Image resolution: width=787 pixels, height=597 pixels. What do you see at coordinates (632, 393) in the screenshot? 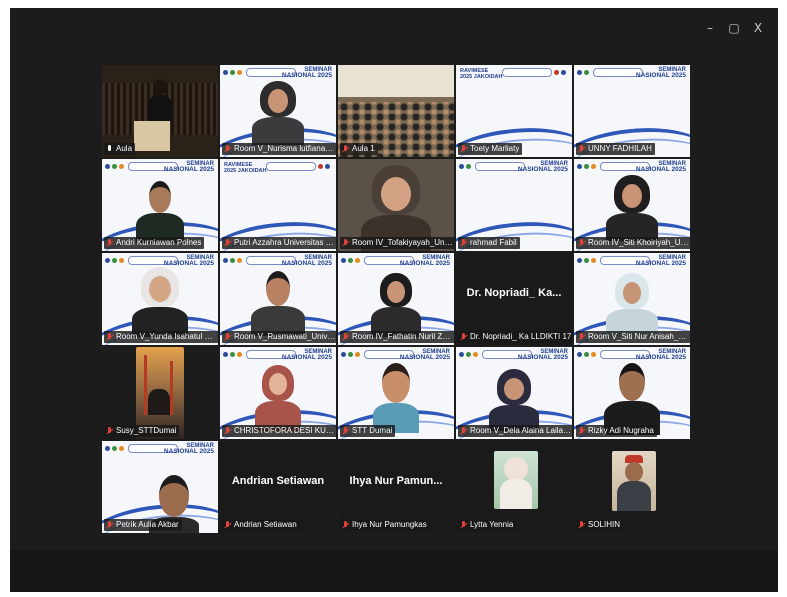
I see `video-tile: SEMINAR NASIONAL 2025 Rizky Adi Nugraha` at bounding box center [632, 393].